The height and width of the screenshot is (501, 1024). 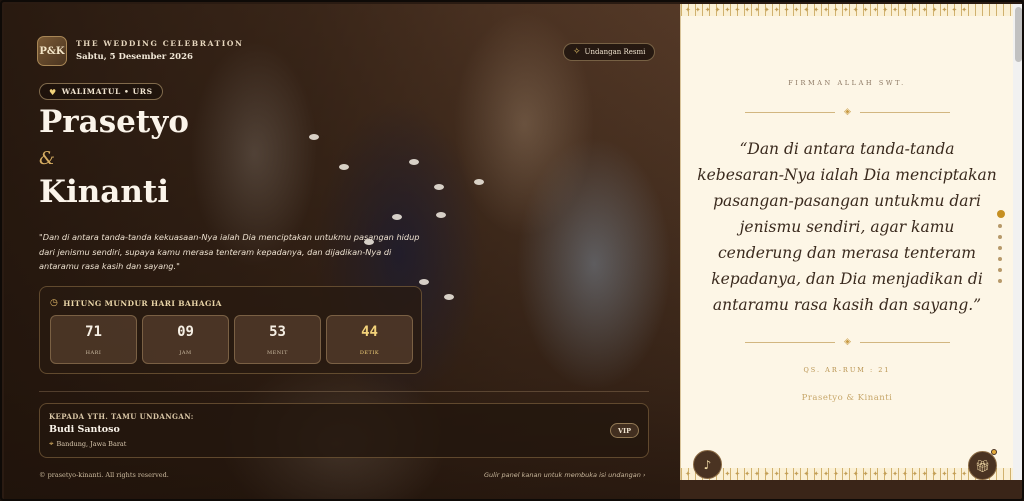 What do you see at coordinates (369, 332) in the screenshot?
I see `seconds-value: 44` at bounding box center [369, 332].